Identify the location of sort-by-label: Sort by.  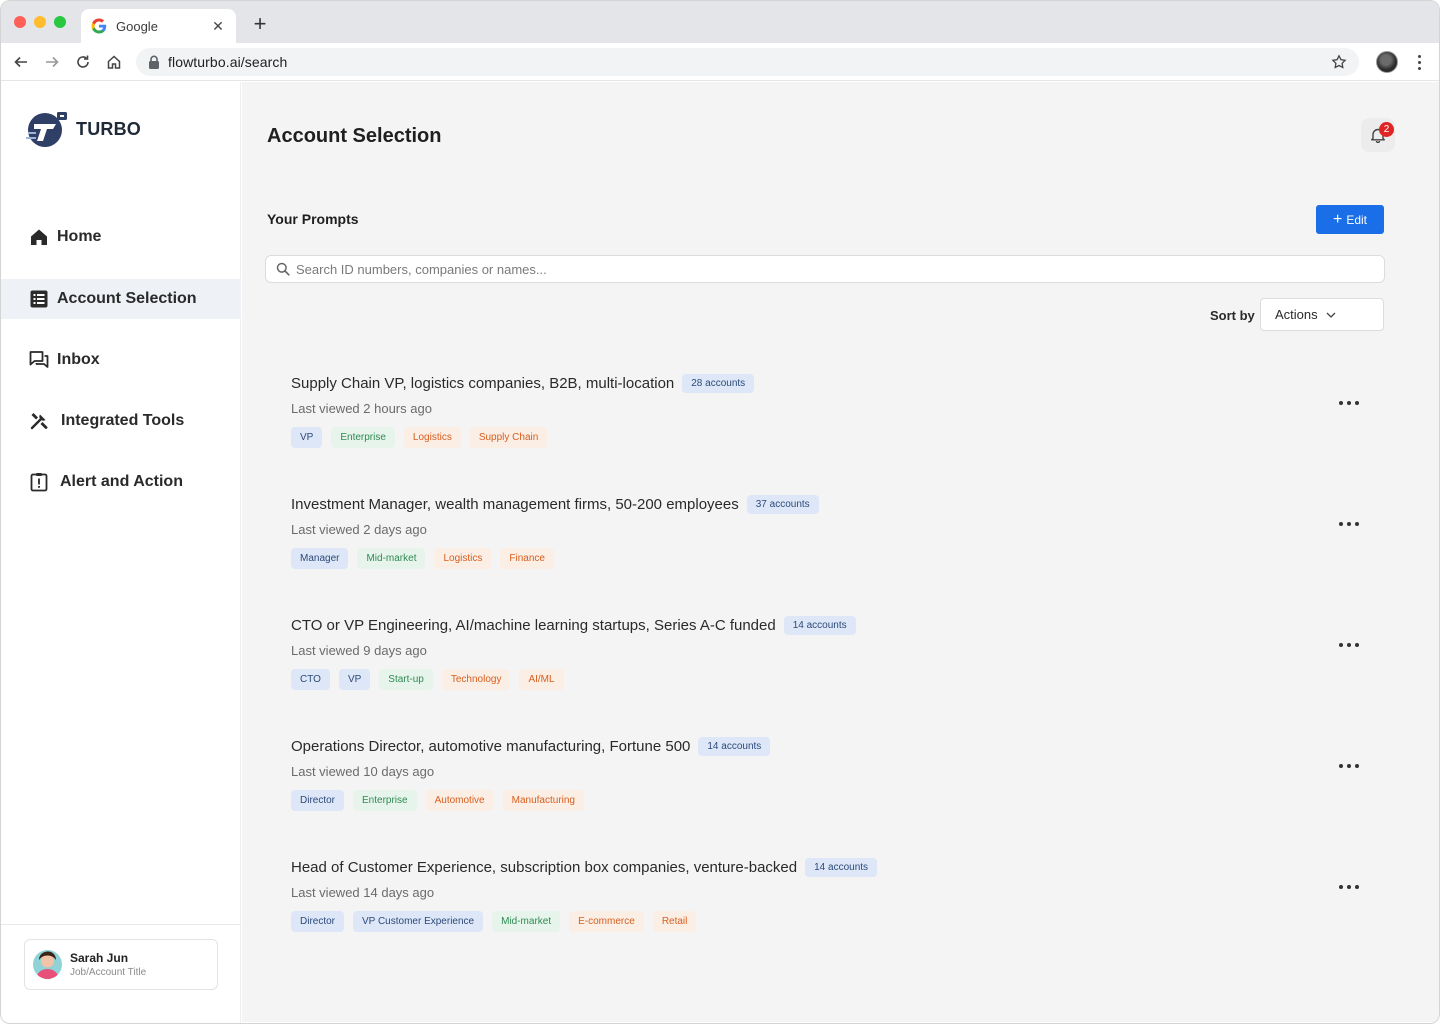
(1232, 315).